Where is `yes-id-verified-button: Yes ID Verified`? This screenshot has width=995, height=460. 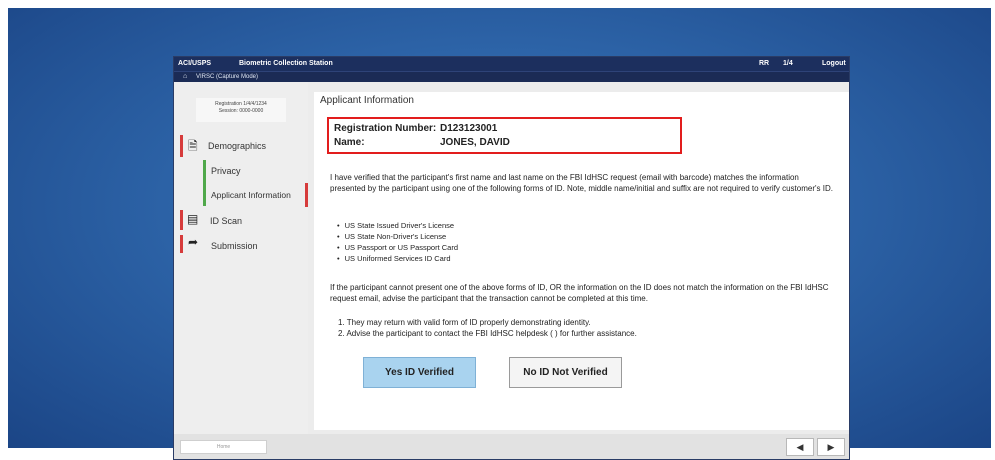
yes-id-verified-button: Yes ID Verified is located at coordinates (419, 372).